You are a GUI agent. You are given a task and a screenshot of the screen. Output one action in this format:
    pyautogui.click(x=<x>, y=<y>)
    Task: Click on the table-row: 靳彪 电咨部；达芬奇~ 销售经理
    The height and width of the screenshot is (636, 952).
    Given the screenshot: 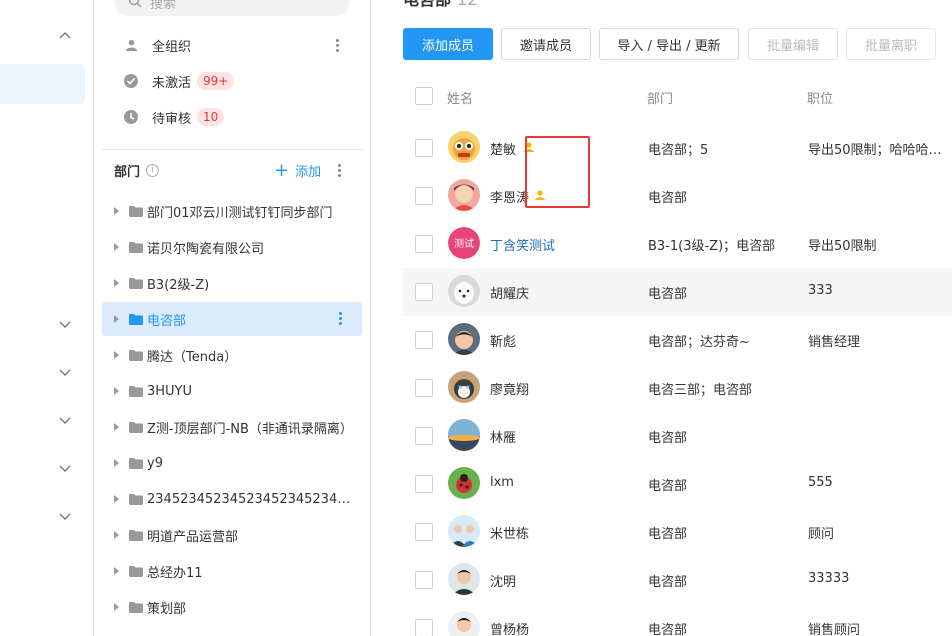 What is the action you would take?
    pyautogui.click(x=677, y=340)
    